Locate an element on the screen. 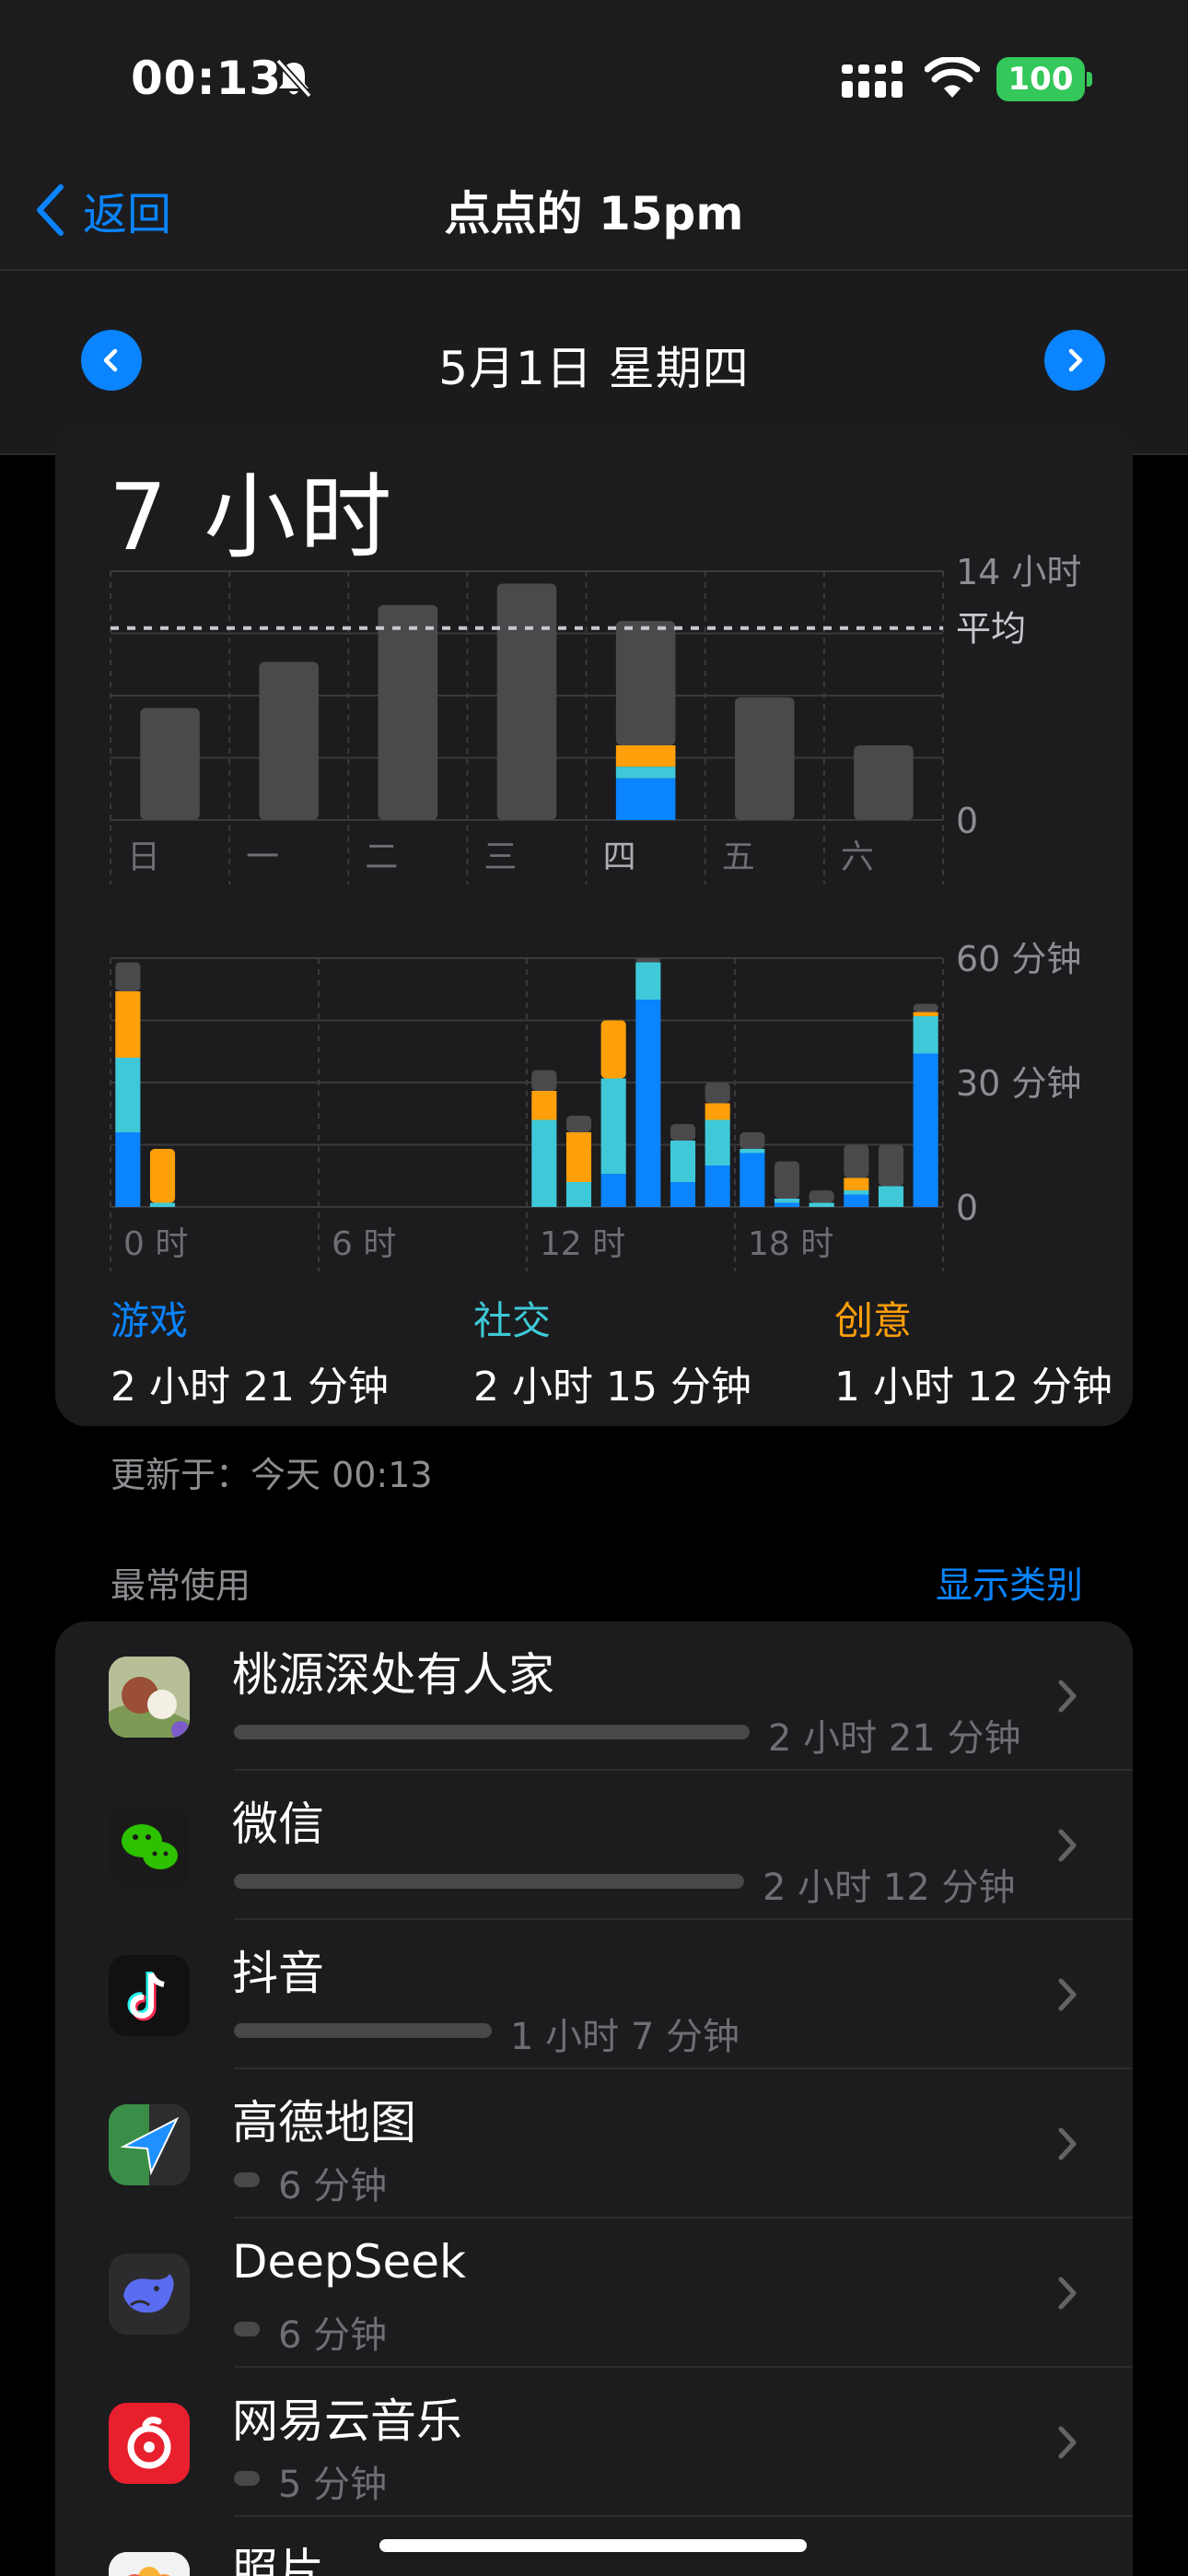 The height and width of the screenshot is (2576, 1188). average-label: 平均 is located at coordinates (991, 629).